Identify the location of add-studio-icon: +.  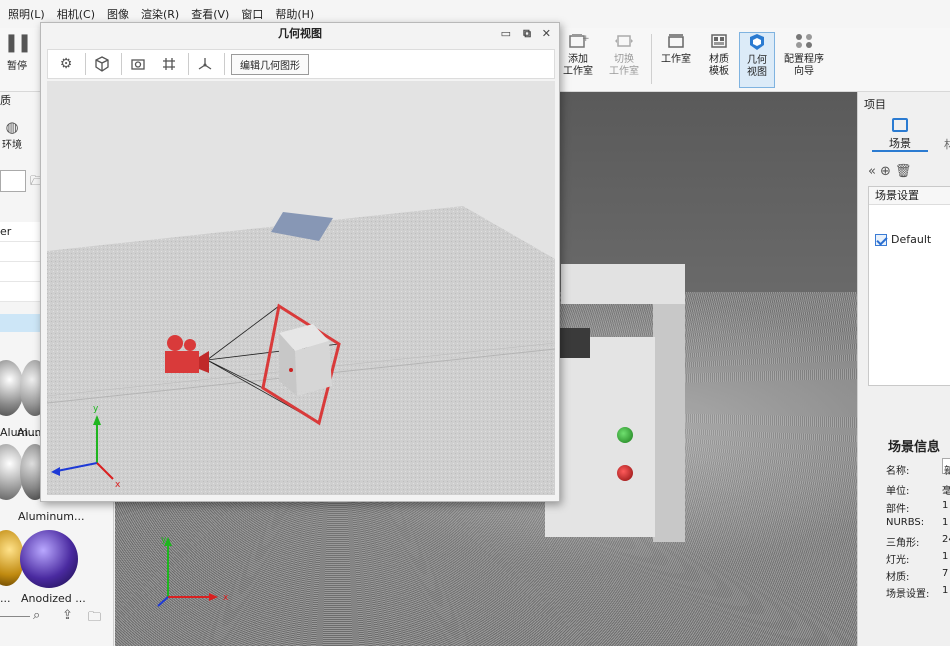
(578, 41).